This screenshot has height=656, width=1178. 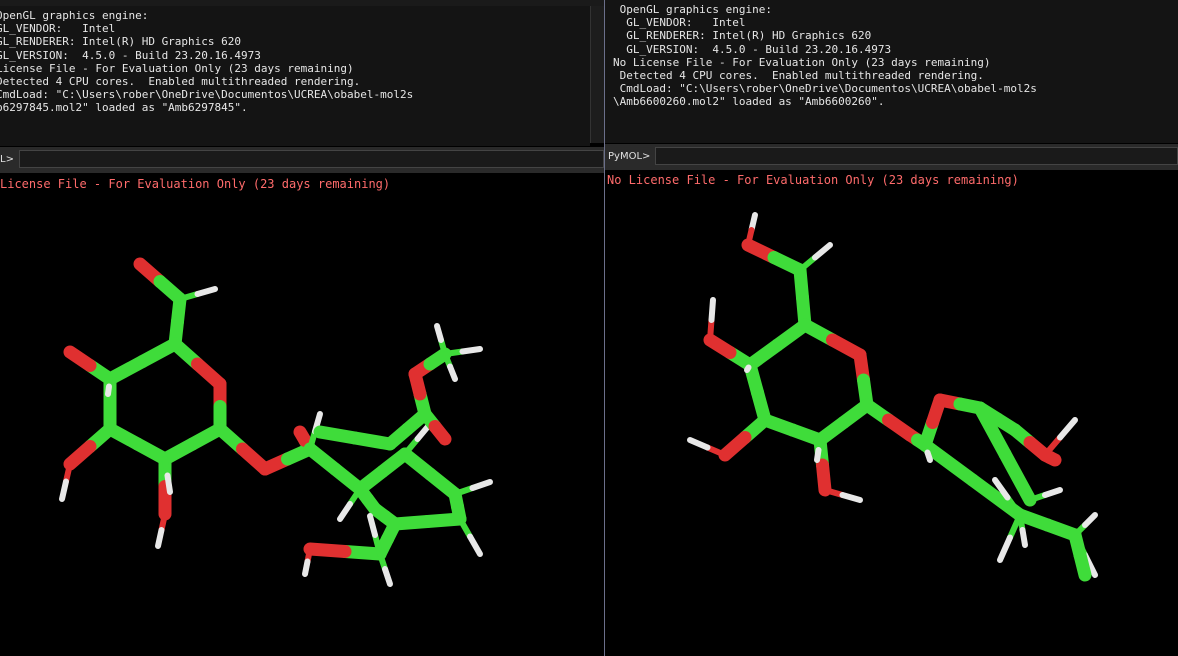 I want to click on command-bar: L>, so click(x=302, y=160).